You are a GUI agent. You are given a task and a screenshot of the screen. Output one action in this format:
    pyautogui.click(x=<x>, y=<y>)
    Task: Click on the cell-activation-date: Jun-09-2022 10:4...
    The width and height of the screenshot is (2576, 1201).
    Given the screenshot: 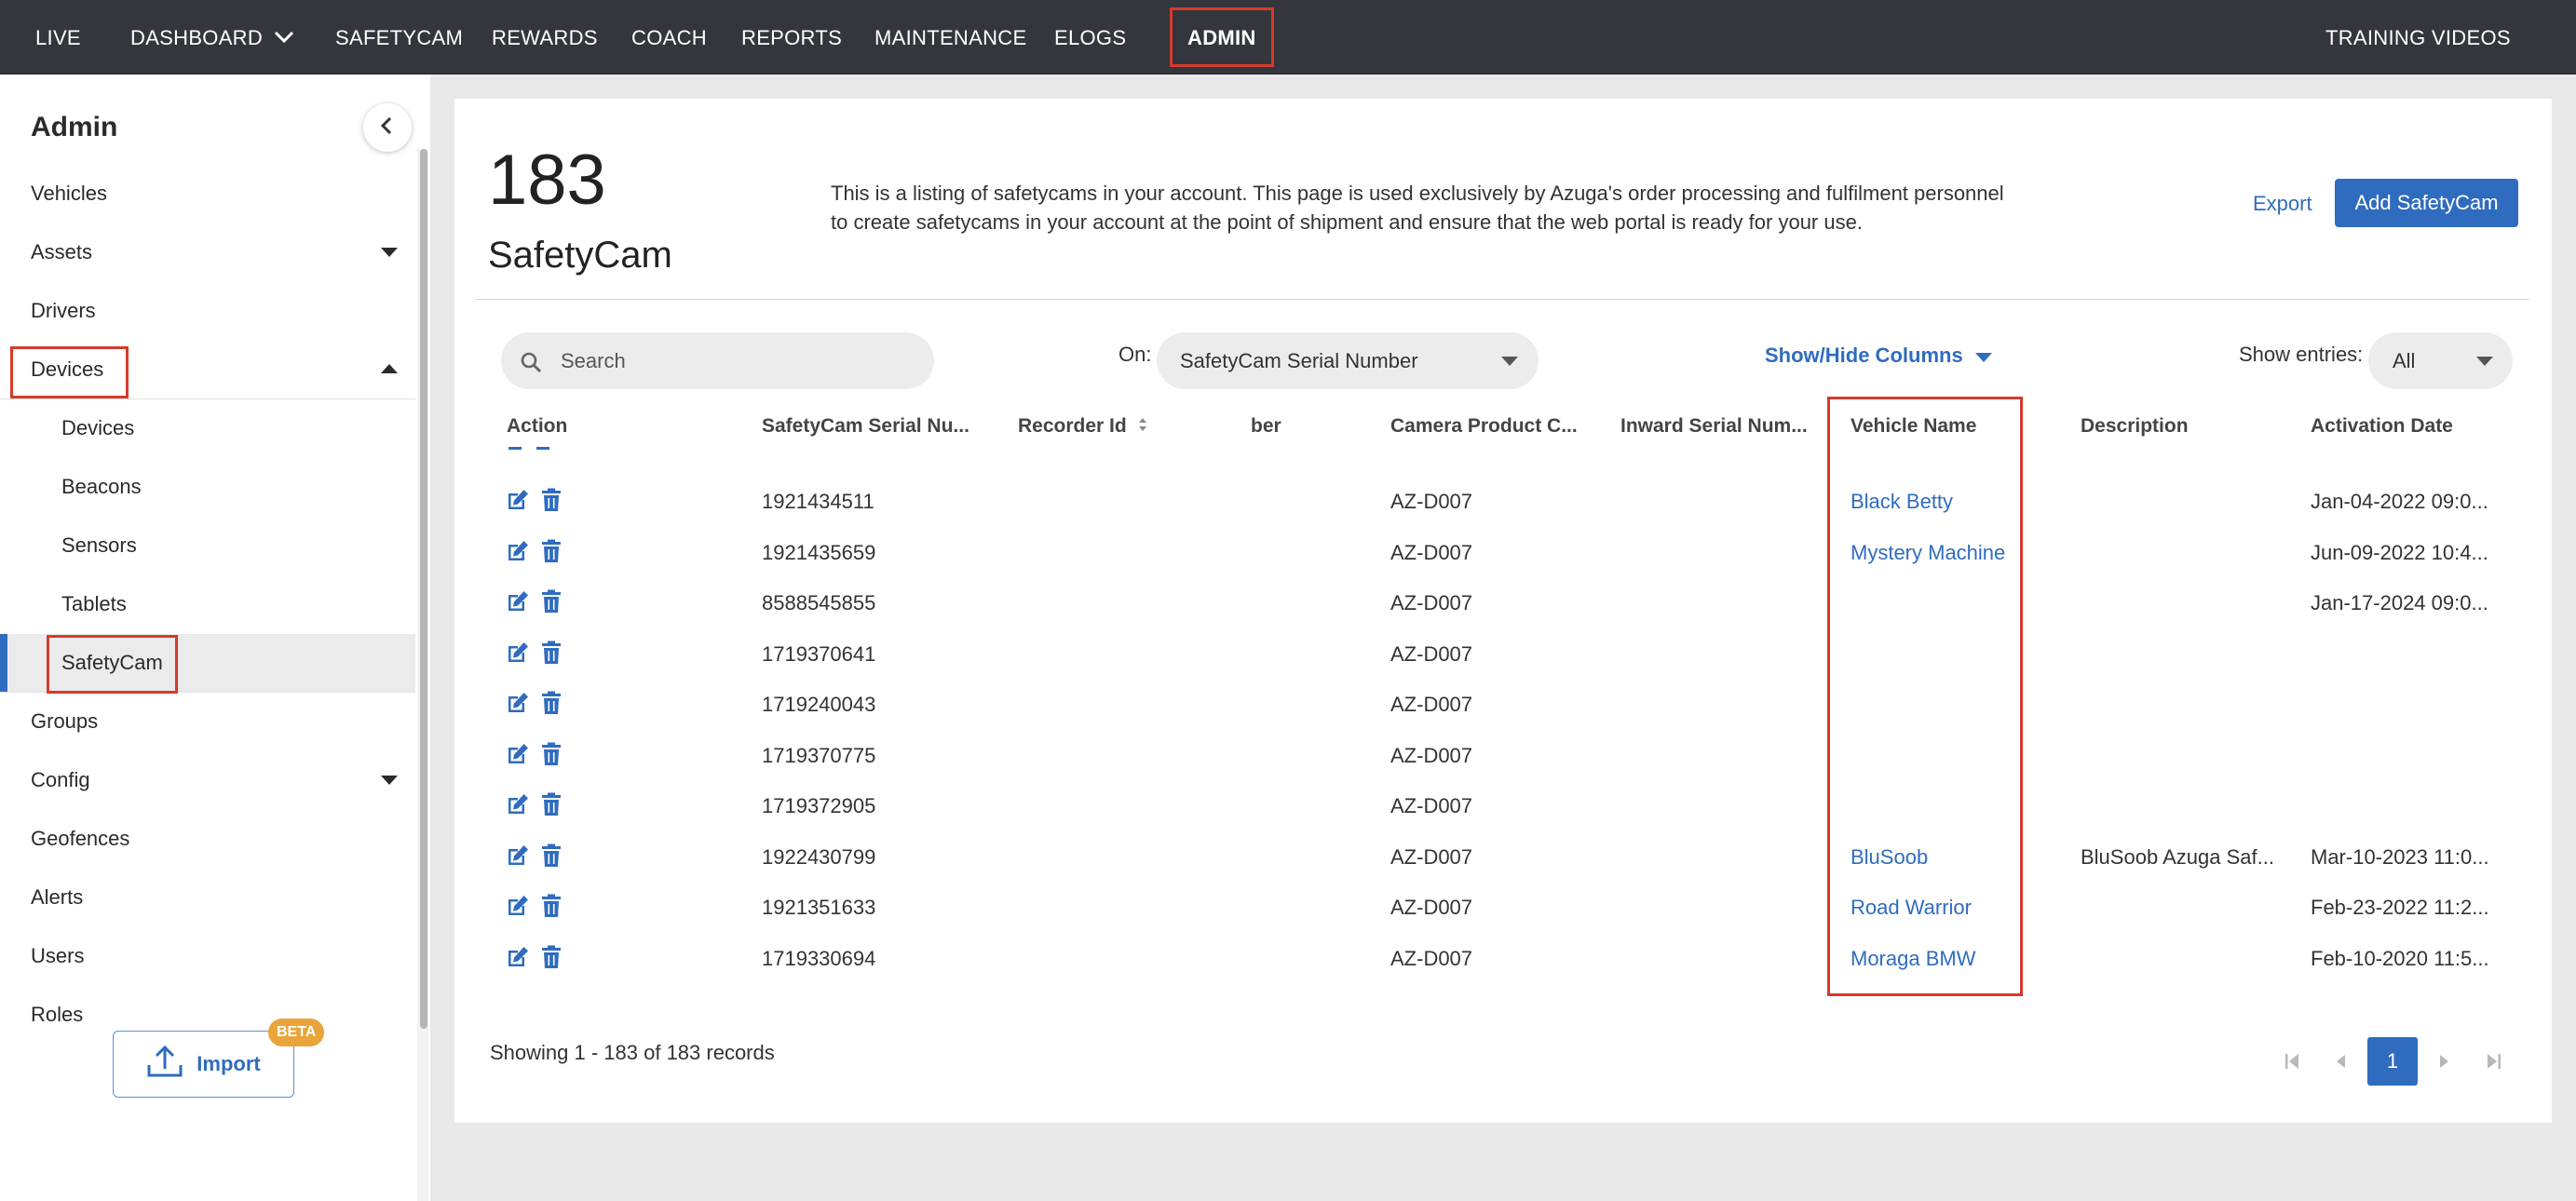 What is the action you would take?
    pyautogui.click(x=2399, y=552)
    